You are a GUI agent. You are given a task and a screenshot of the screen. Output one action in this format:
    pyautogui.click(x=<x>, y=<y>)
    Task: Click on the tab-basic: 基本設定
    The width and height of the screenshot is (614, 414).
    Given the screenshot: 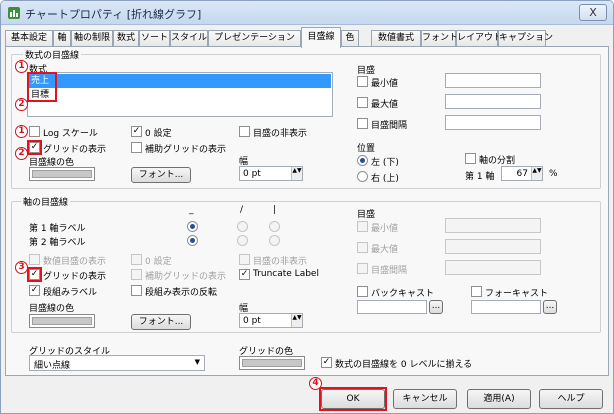 What is the action you would take?
    pyautogui.click(x=29, y=38)
    